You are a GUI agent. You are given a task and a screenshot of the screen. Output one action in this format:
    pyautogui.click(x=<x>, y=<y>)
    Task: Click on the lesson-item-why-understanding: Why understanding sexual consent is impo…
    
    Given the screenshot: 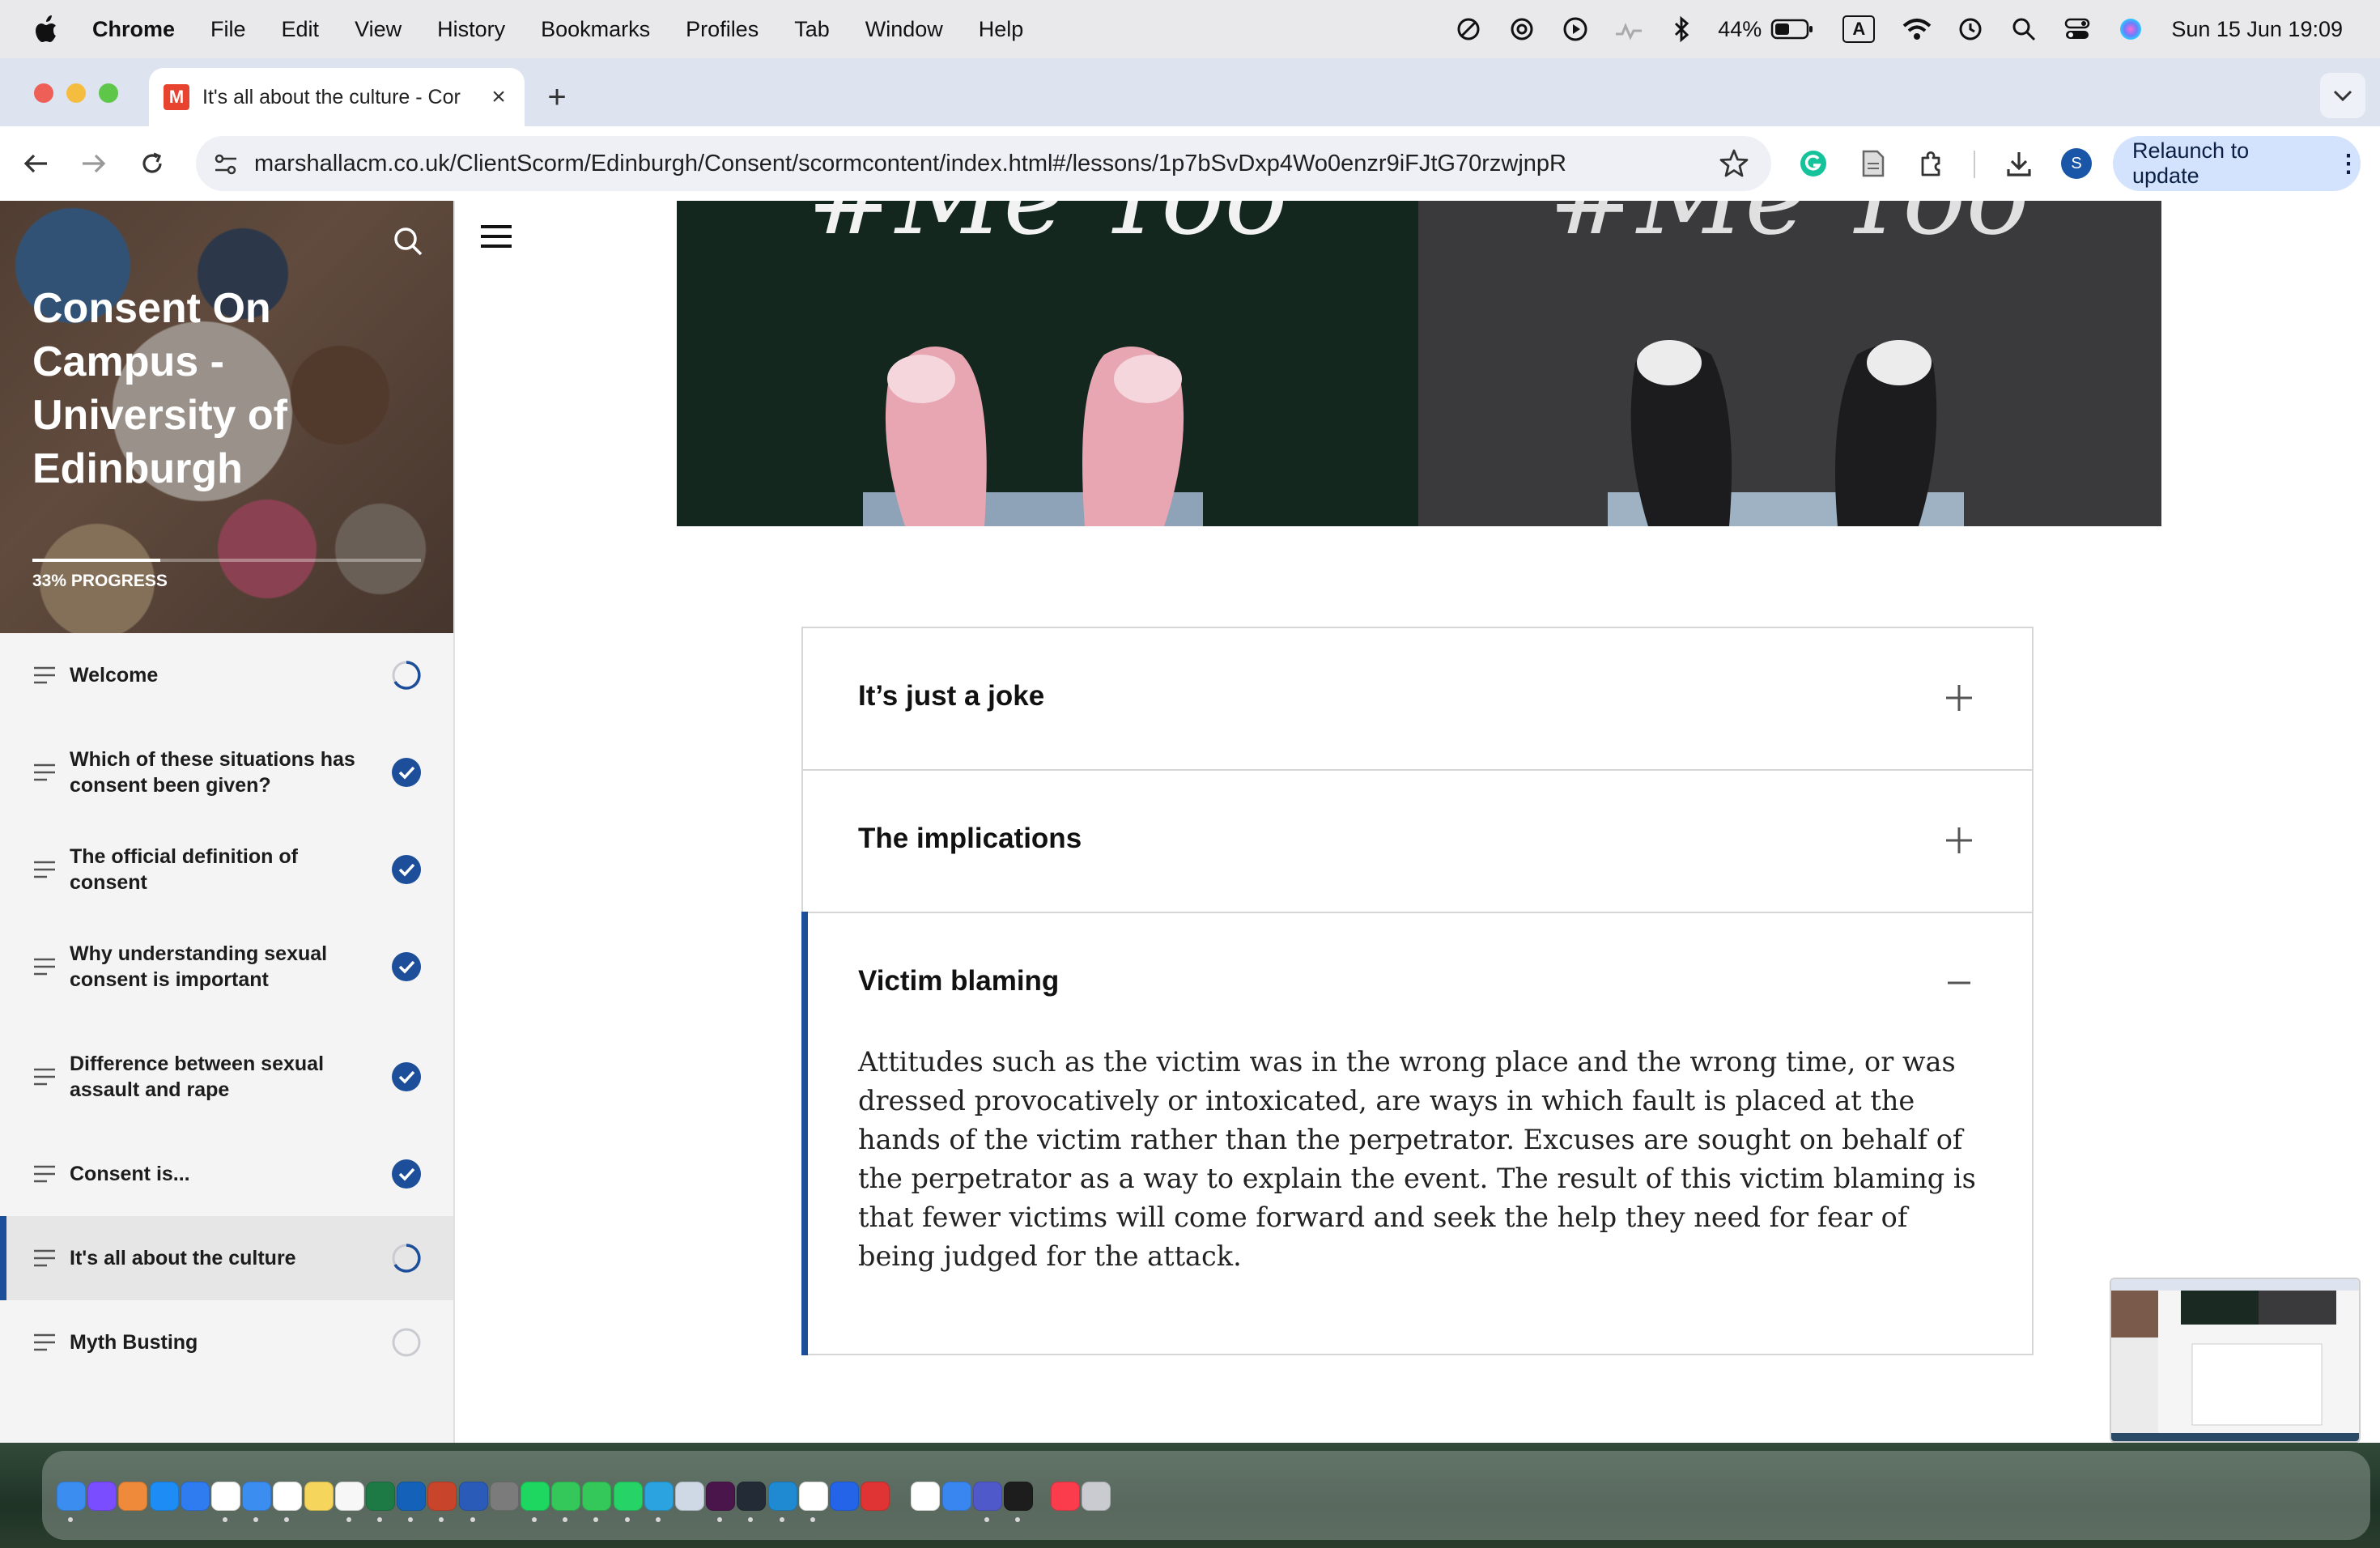 What is the action you would take?
    pyautogui.click(x=227, y=967)
    